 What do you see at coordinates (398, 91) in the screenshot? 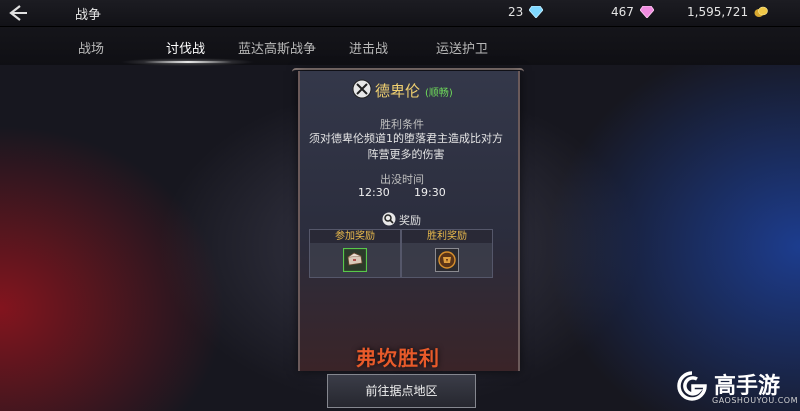
I see `boss-name: 德卑伦` at bounding box center [398, 91].